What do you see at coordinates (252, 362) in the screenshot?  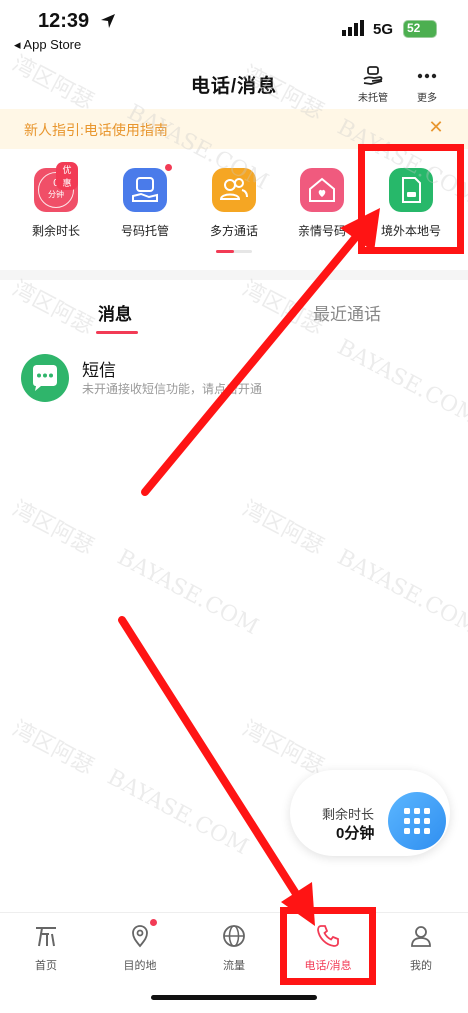 I see `annotation-arrow-up` at bounding box center [252, 362].